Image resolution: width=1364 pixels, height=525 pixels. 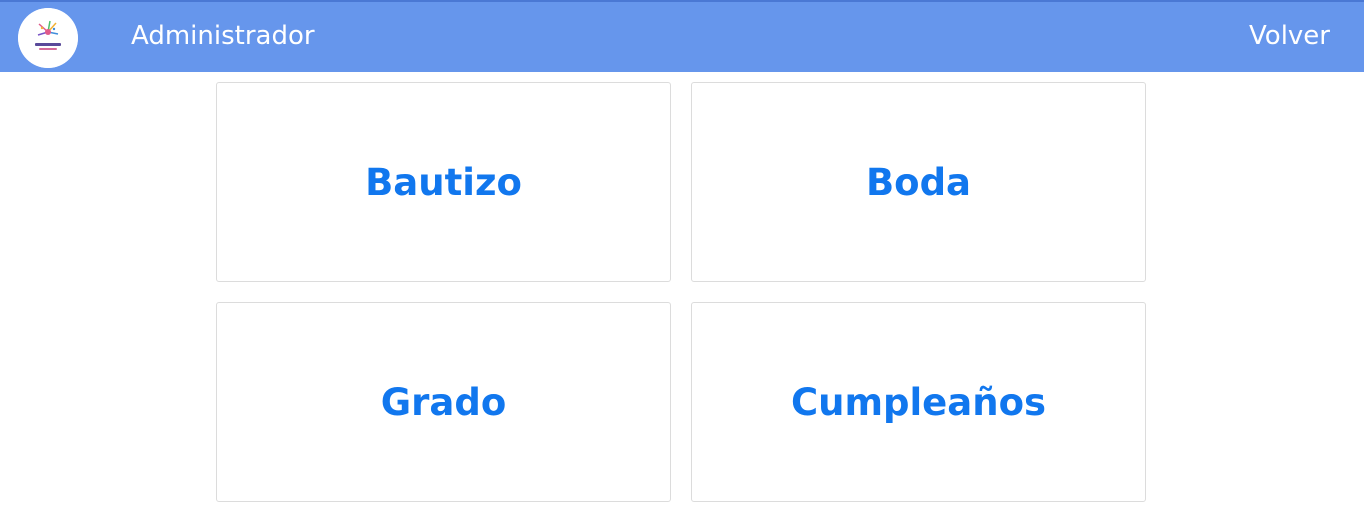 I want to click on event-card-label: Grado, so click(x=443, y=402).